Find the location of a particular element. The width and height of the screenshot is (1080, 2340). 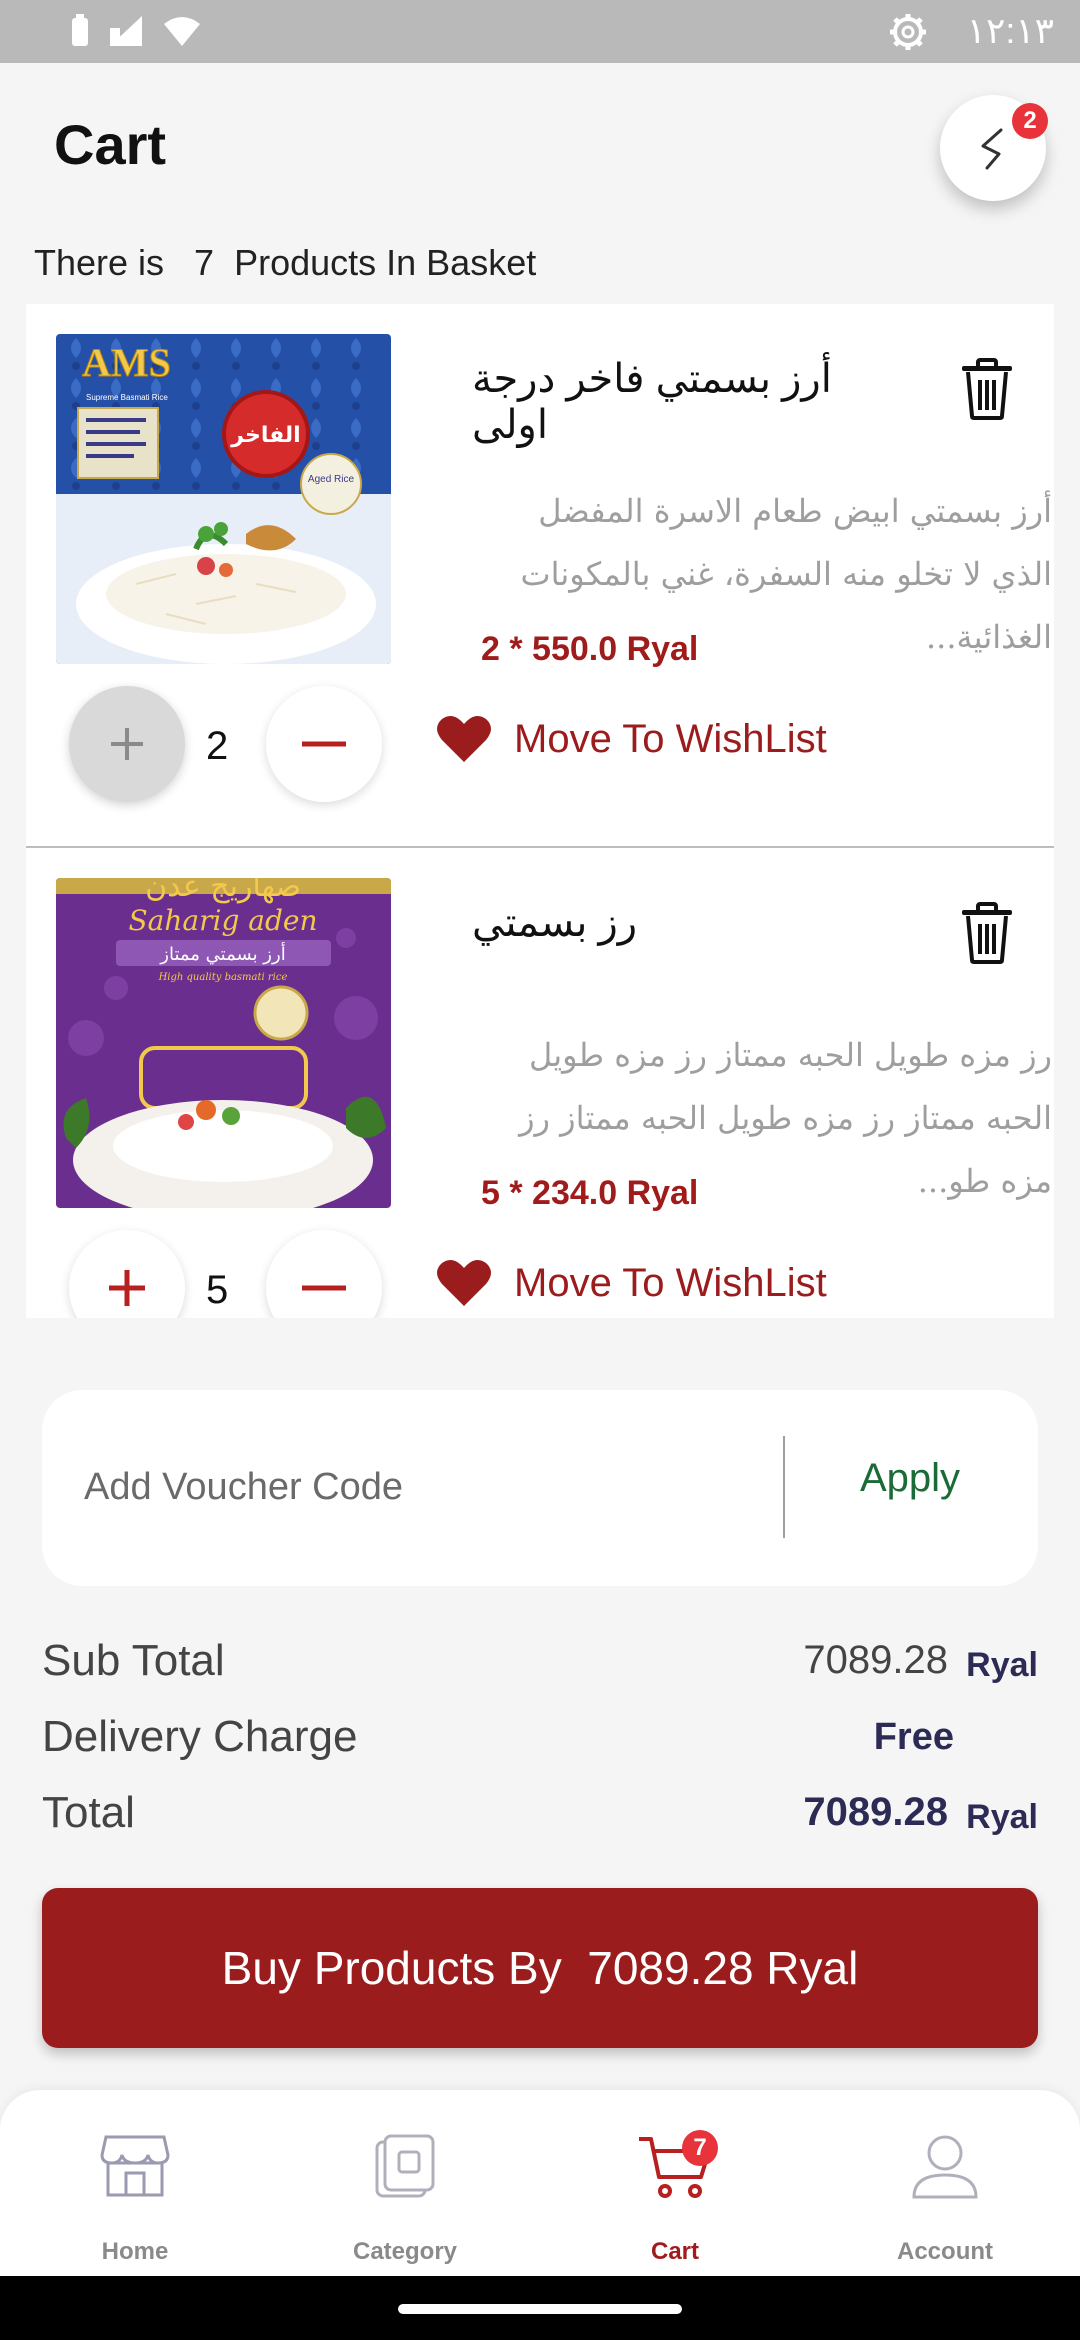

delivery-label: Delivery Charge is located at coordinates (200, 1736).